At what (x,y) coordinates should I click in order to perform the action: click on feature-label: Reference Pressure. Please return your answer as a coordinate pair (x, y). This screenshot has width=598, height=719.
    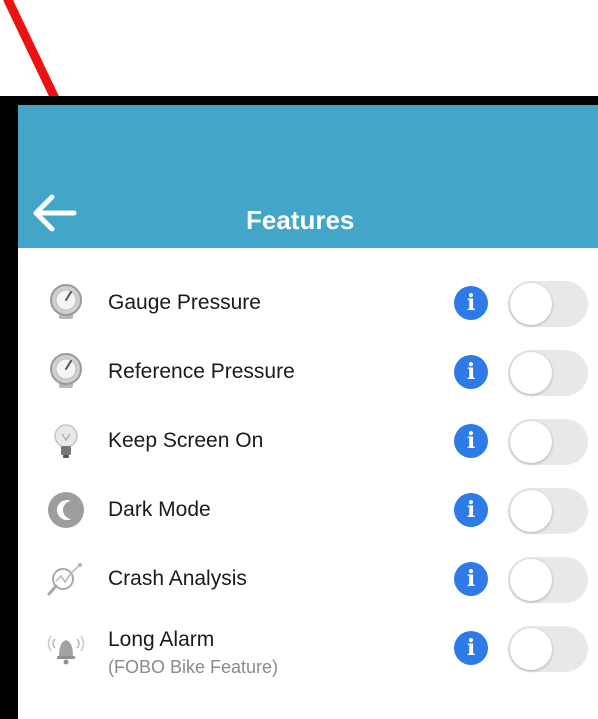
    Looking at the image, I should click on (201, 371).